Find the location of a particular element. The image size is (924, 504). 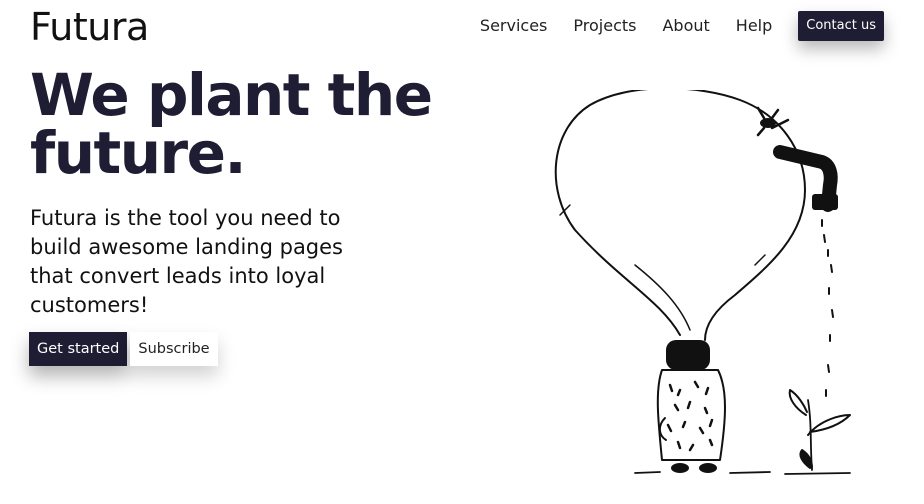

subscribe-button: Subscribe is located at coordinates (174, 349).